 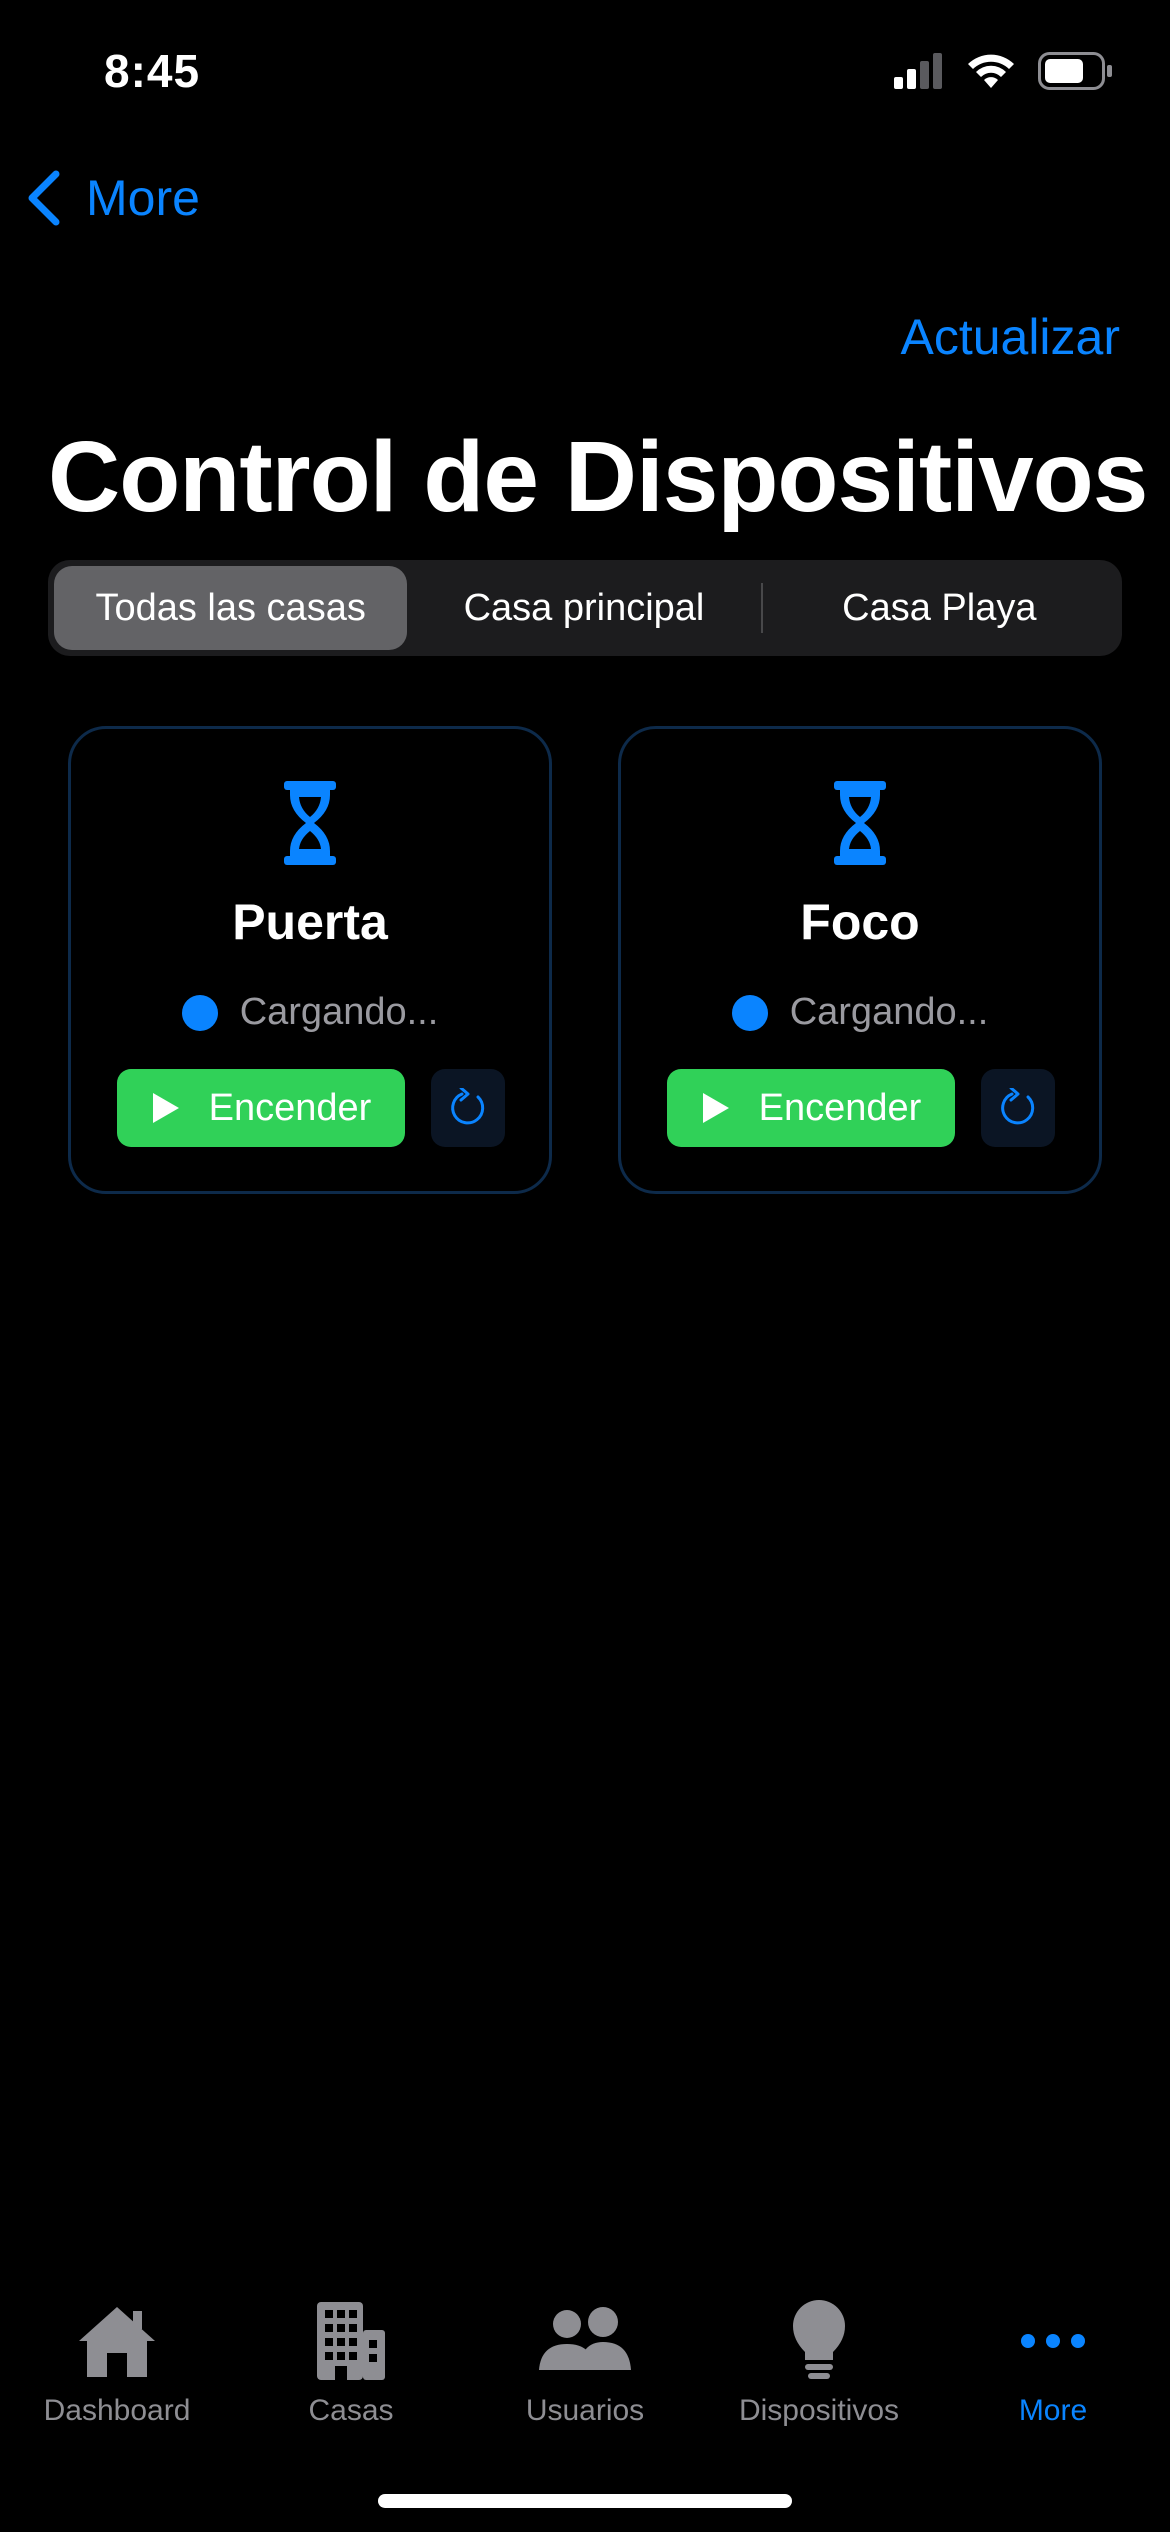 What do you see at coordinates (1075, 71) in the screenshot?
I see `battery-icon` at bounding box center [1075, 71].